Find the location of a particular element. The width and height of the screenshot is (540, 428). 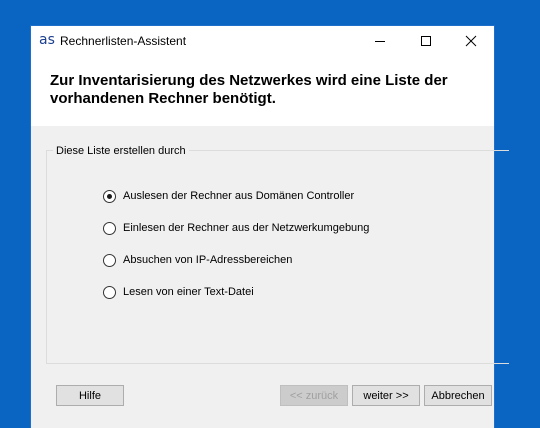

option-label: Absuchen von IP-Adressbereichen is located at coordinates (208, 260).